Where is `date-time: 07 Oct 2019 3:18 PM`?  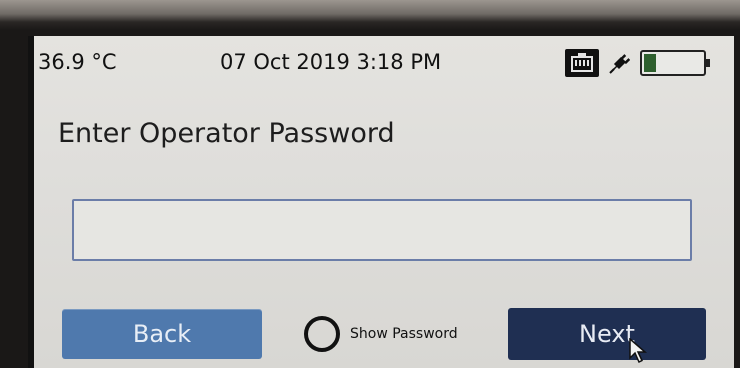 date-time: 07 Oct 2019 3:18 PM is located at coordinates (331, 62).